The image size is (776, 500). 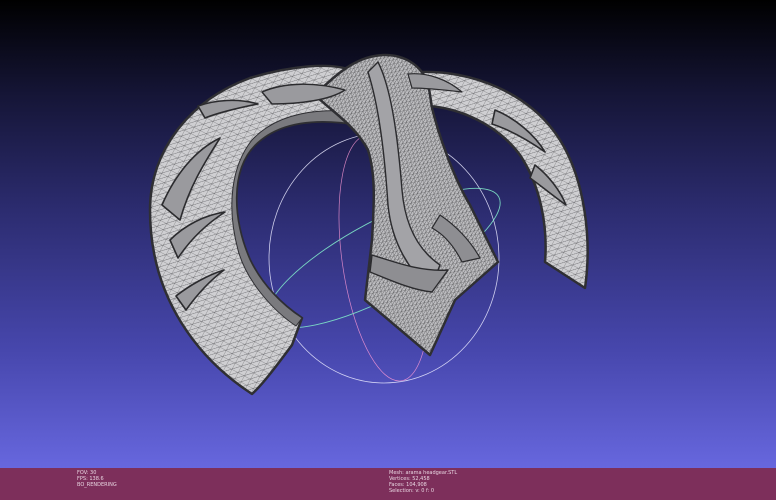 I want to click on render-mode-label: BO_RENDERING, so click(x=97, y=485).